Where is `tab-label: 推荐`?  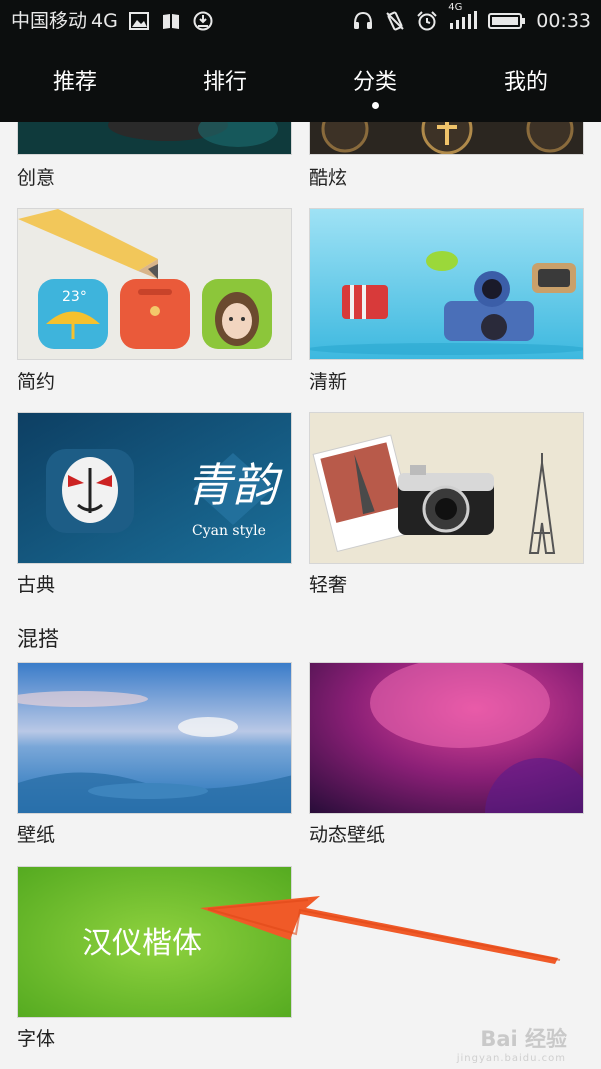
tab-label: 推荐 is located at coordinates (74, 82).